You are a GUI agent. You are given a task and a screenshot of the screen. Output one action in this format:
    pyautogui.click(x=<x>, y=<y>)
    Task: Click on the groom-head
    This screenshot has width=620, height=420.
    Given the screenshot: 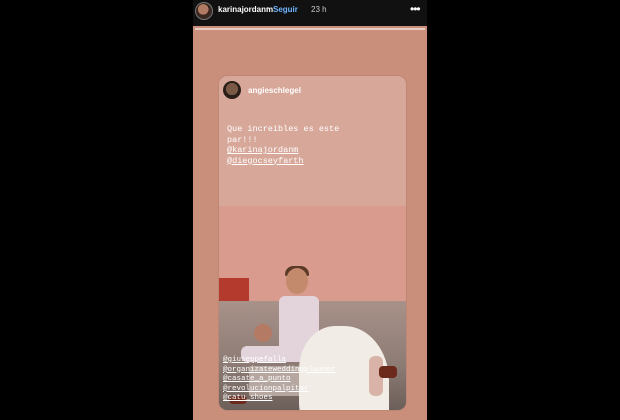 What is the action you would take?
    pyautogui.click(x=297, y=281)
    